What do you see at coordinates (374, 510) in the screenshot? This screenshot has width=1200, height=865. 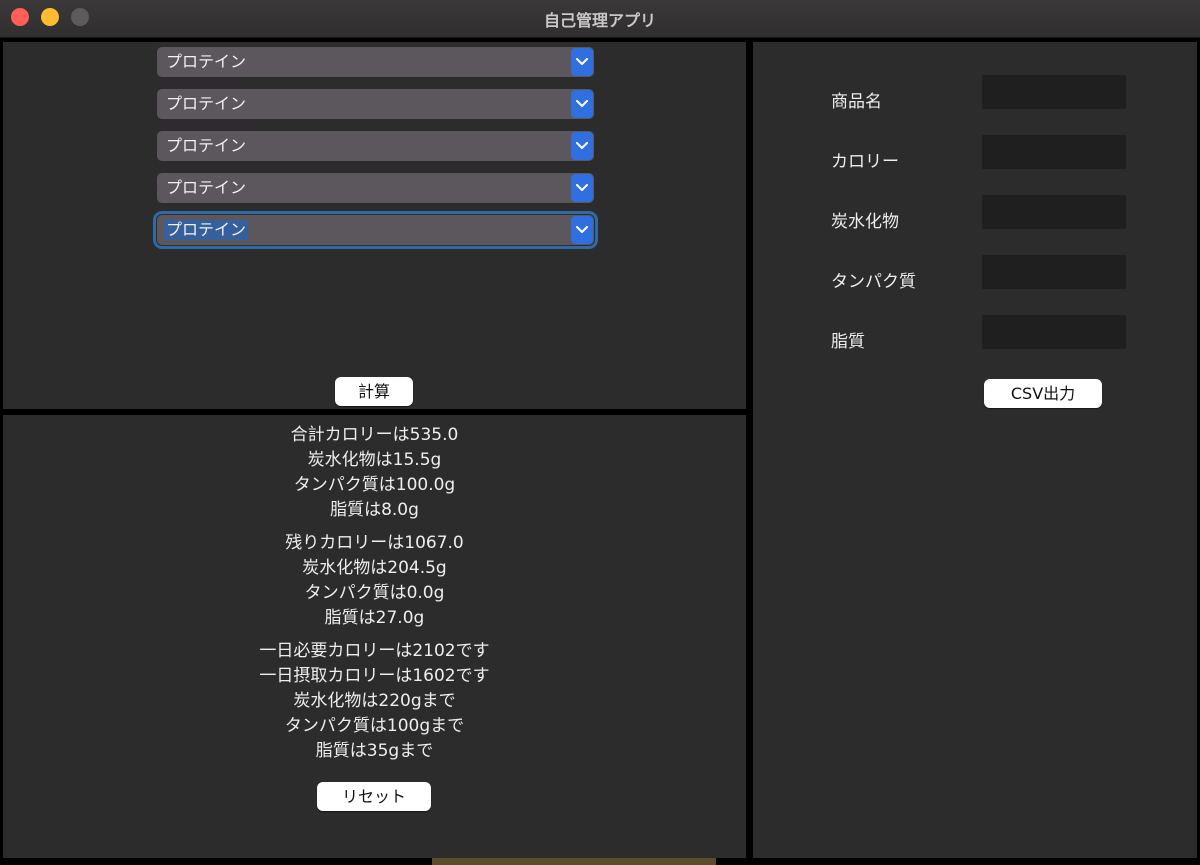 I see `total-fat-text: 脂質は8.0g` at bounding box center [374, 510].